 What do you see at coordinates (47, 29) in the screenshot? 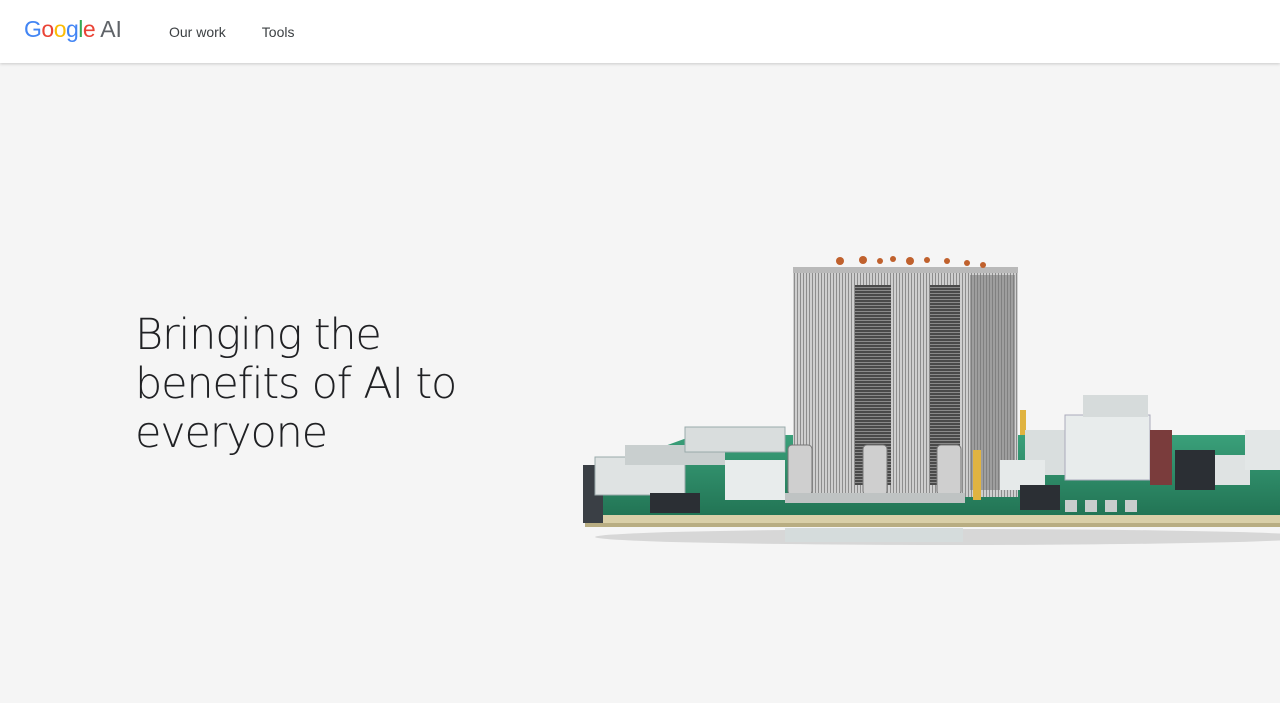
I see `logo-letter-o1: o` at bounding box center [47, 29].